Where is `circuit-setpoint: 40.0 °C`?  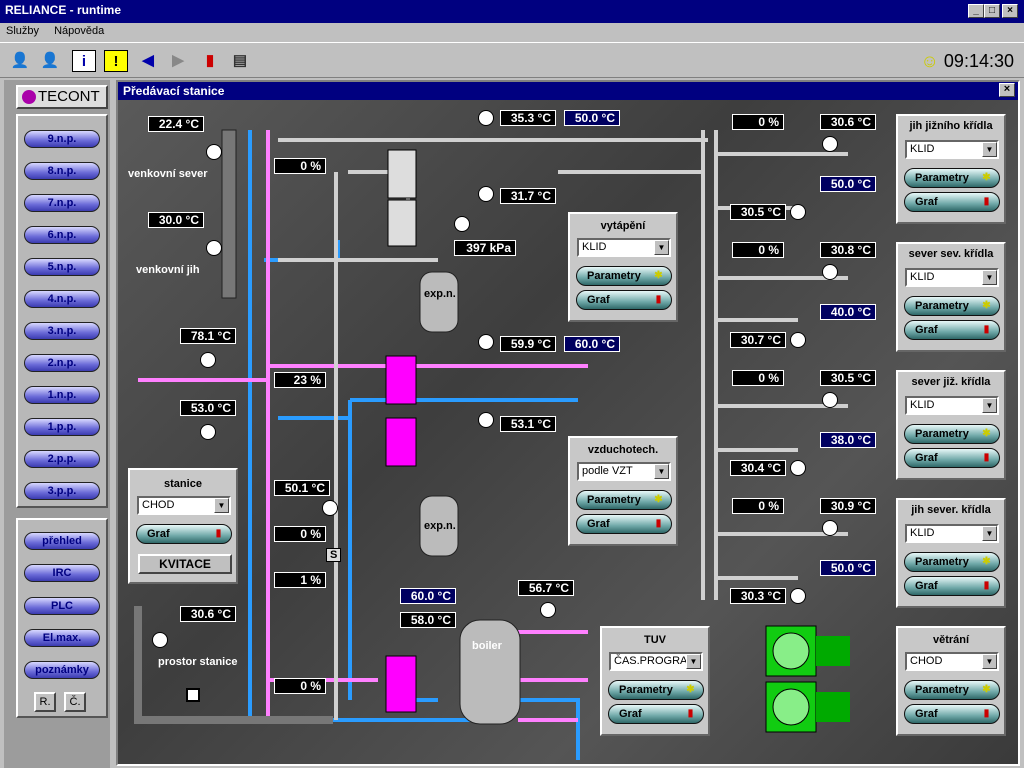
circuit-setpoint: 40.0 °C is located at coordinates (848, 312).